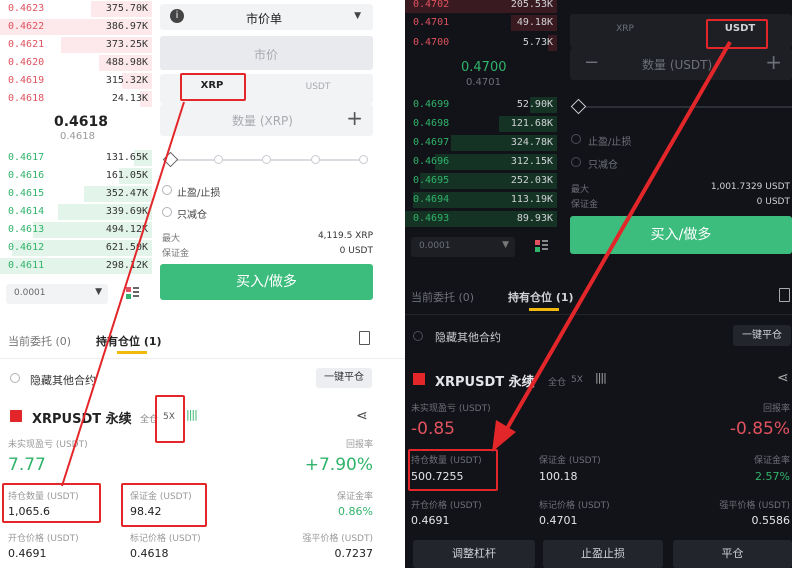 The height and width of the screenshot is (568, 792). Describe the element at coordinates (531, 199) in the screenshot. I see `bid-qty: 113.19K` at that location.